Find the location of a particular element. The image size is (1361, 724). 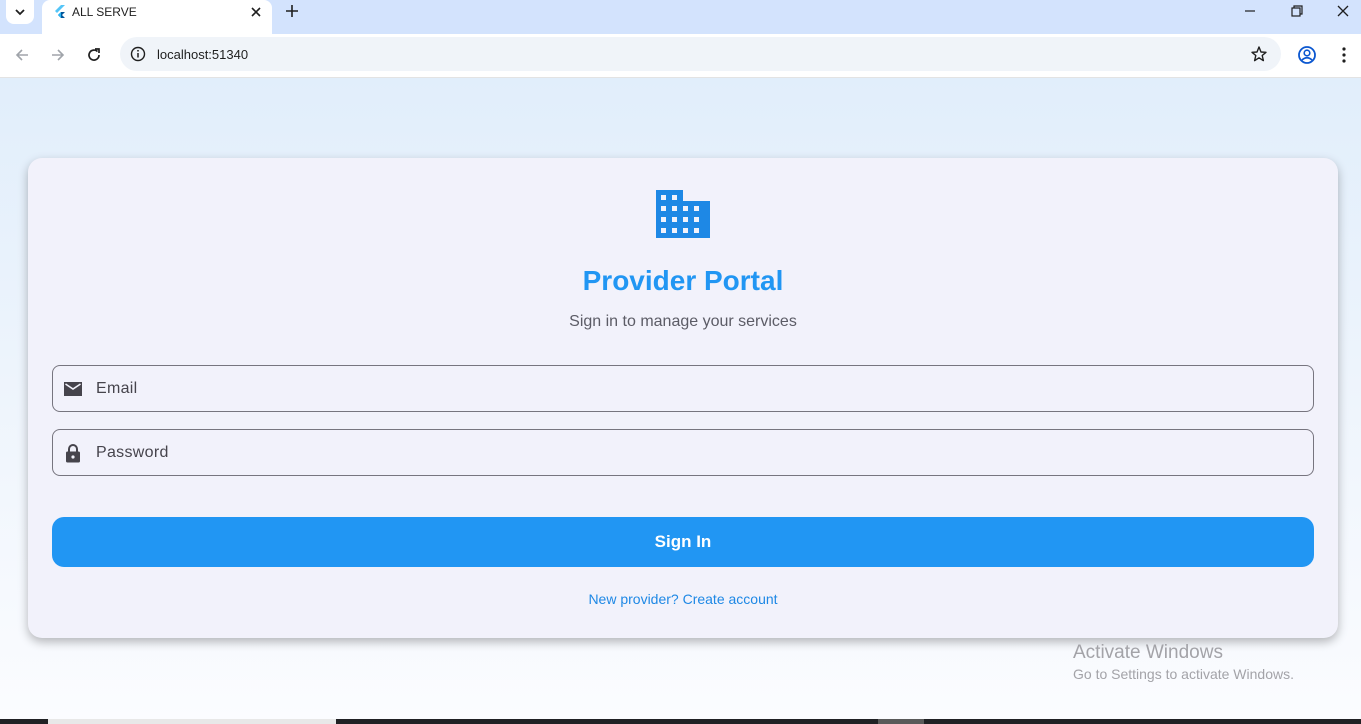

building-icon is located at coordinates (683, 214).